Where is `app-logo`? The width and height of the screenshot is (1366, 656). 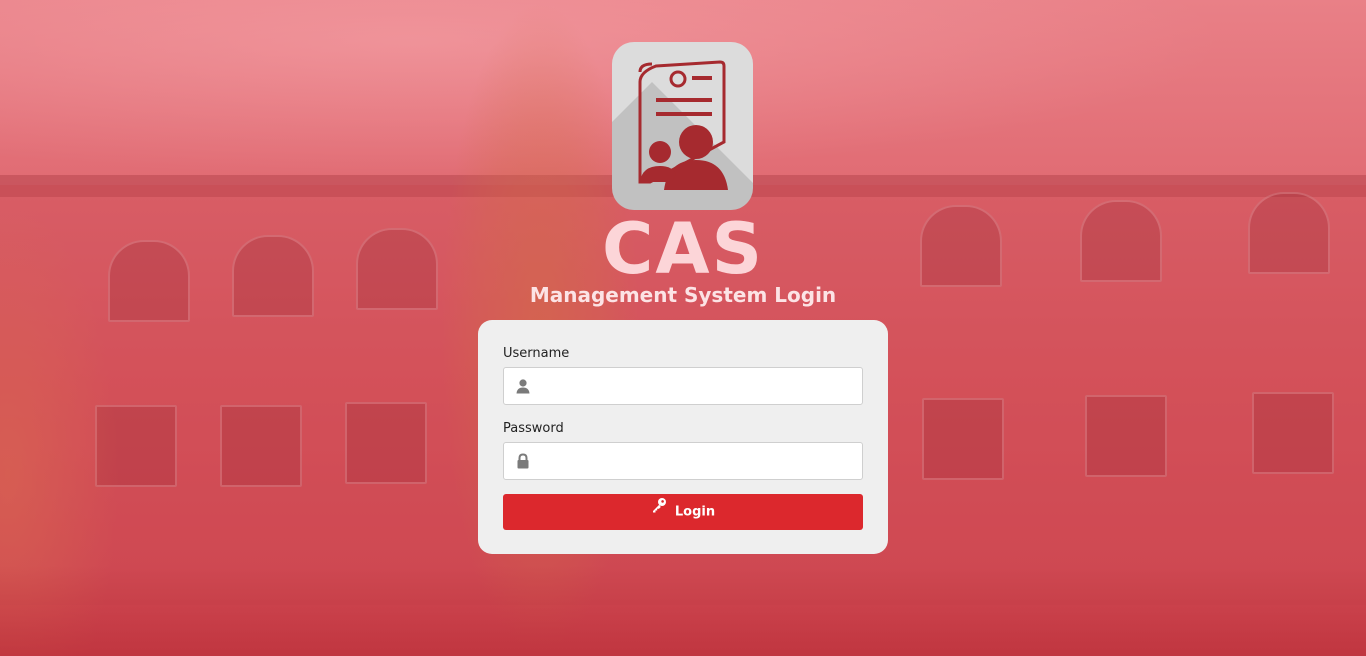 app-logo is located at coordinates (682, 126).